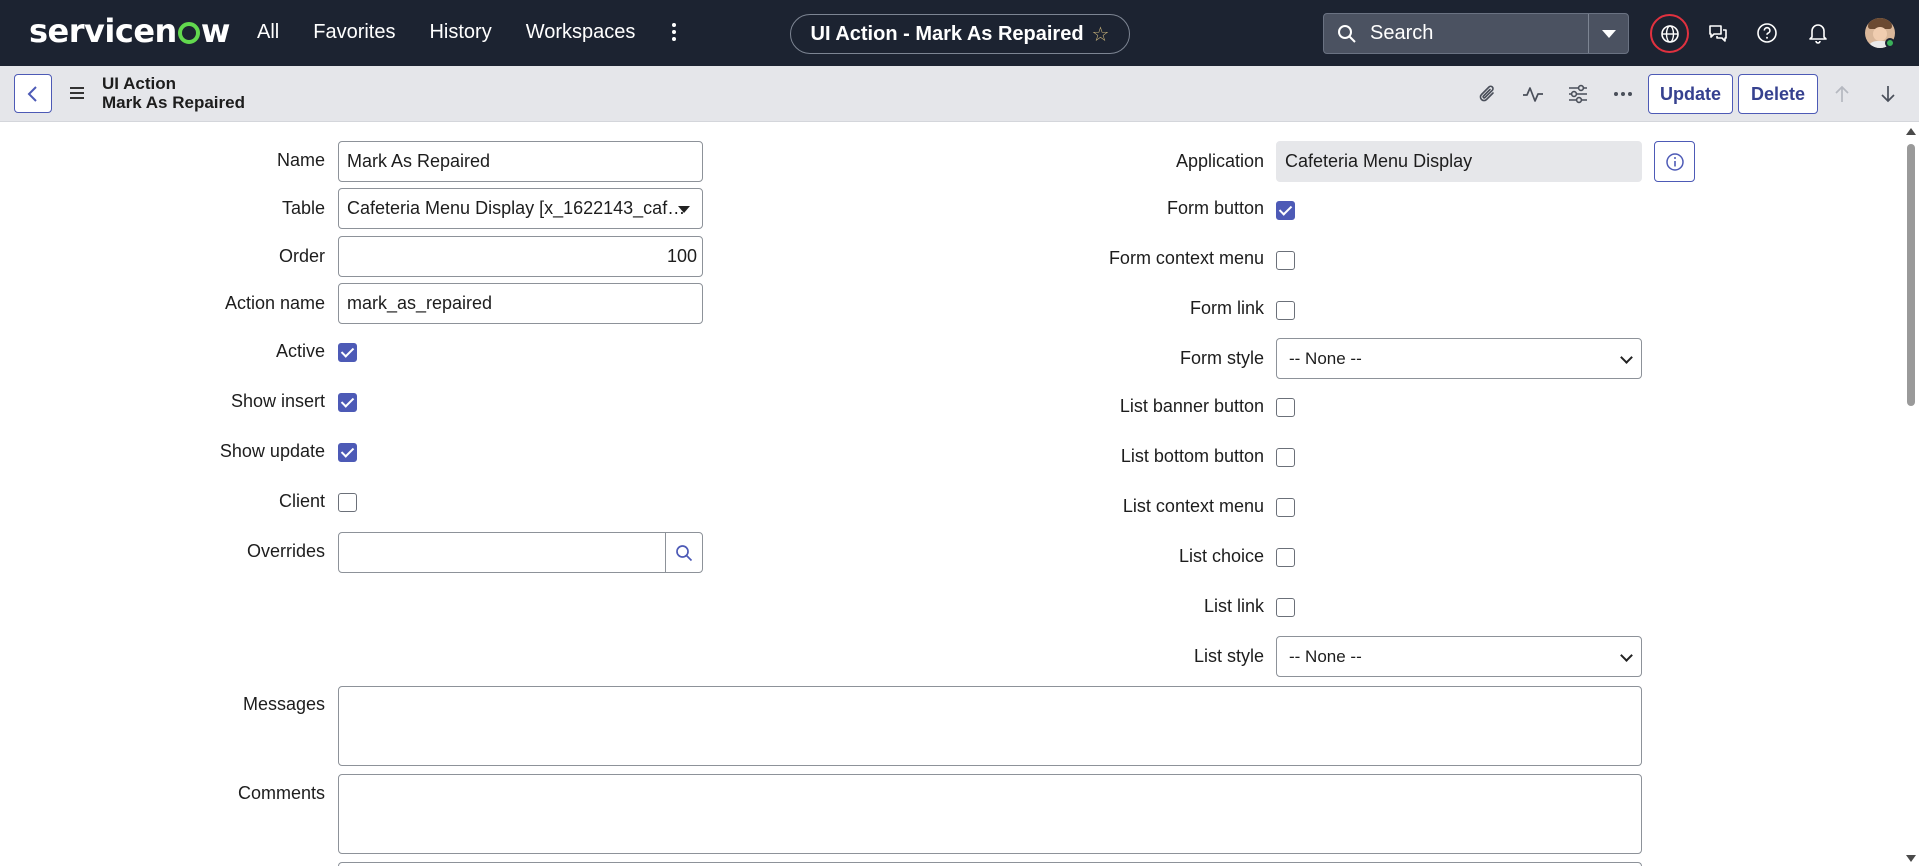  What do you see at coordinates (990, 864) in the screenshot?
I see `next-field-partial` at bounding box center [990, 864].